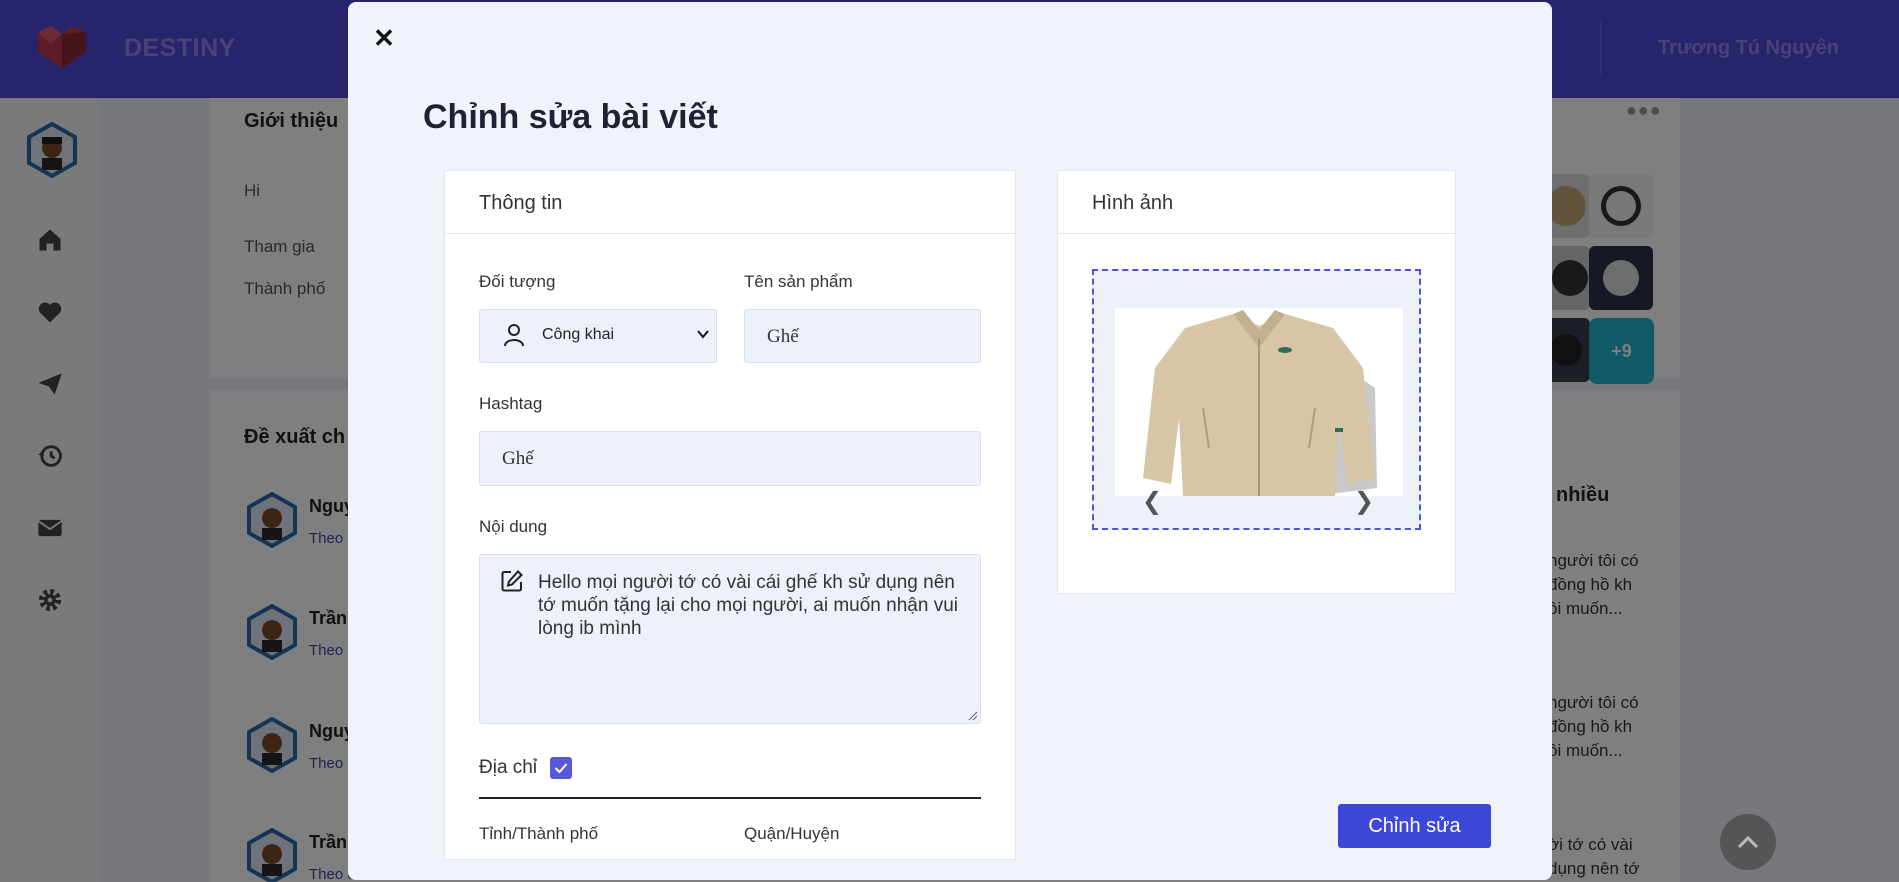  I want to click on hashtag-value: Ghế, so click(518, 458).